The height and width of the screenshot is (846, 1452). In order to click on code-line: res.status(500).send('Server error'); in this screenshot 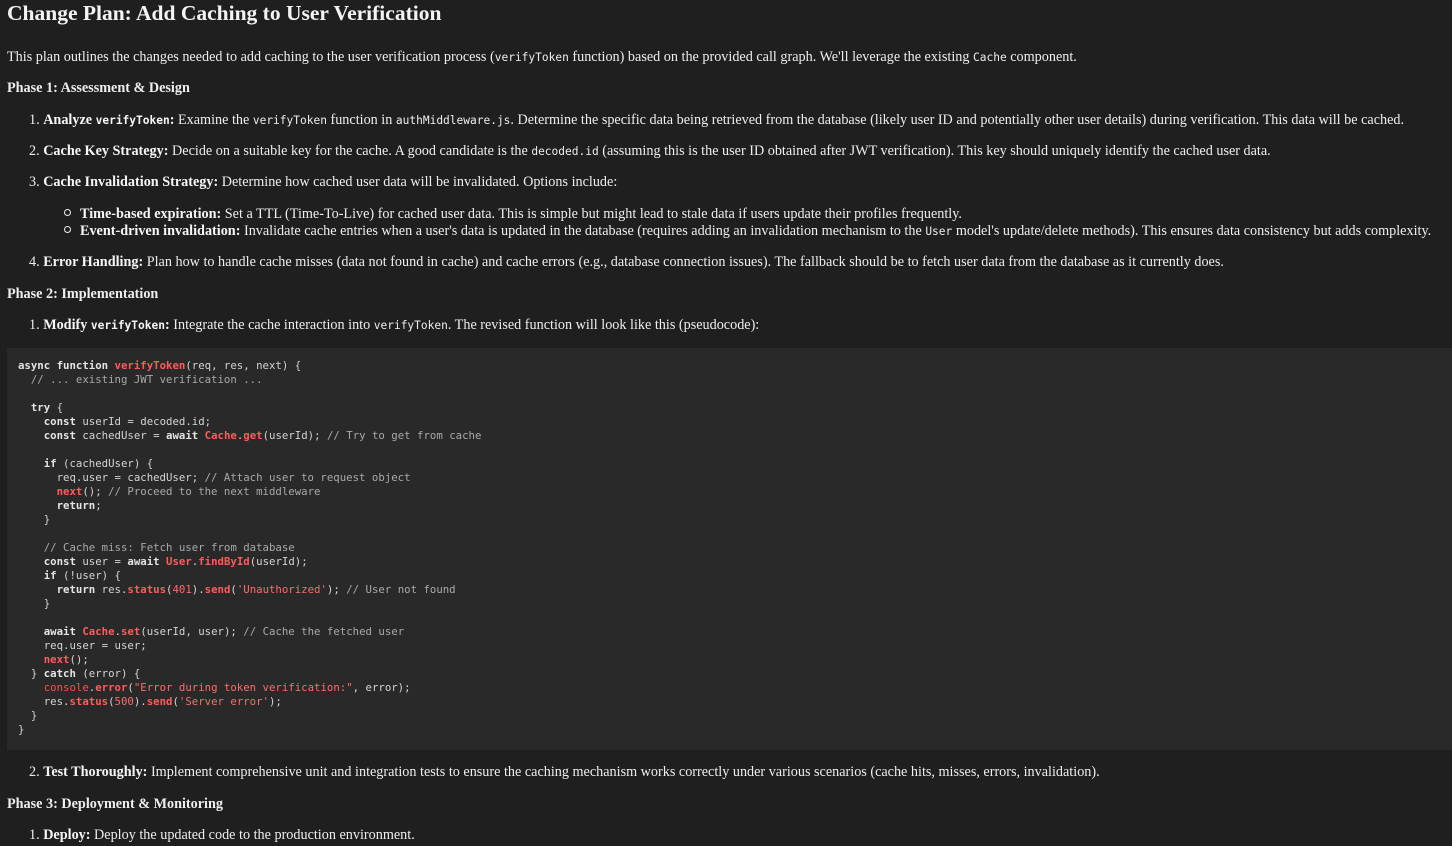, I will do `click(150, 701)`.